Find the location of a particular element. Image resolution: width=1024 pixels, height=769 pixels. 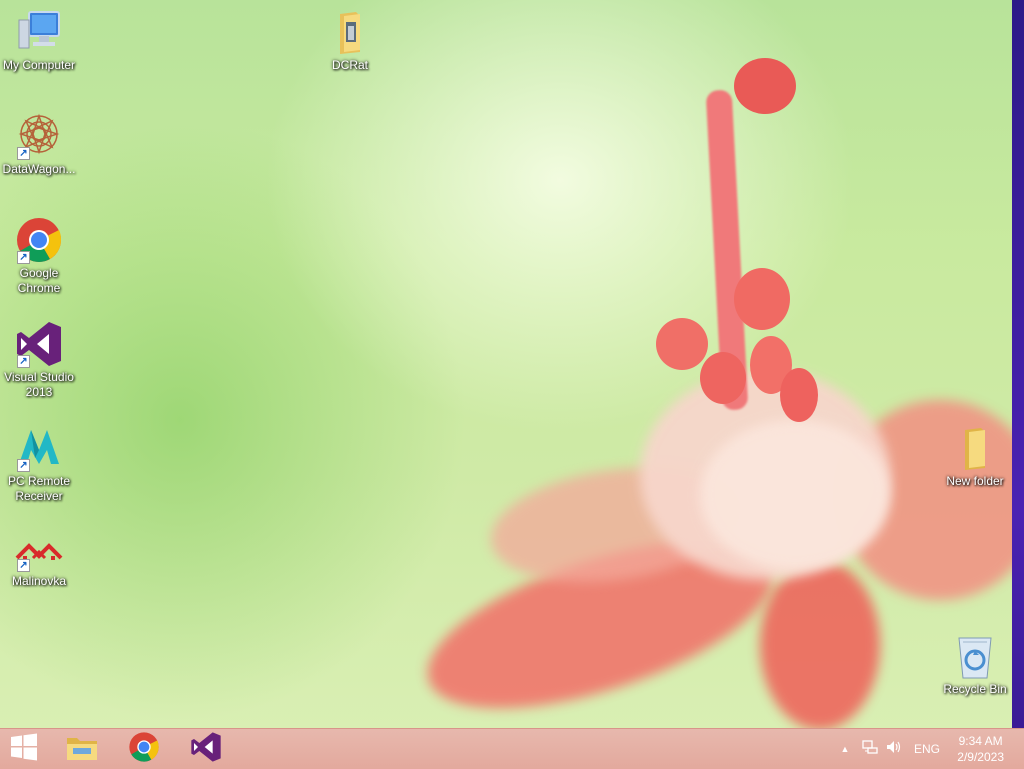

desktop-icon-new-folder: New folder is located at coordinates (975, 456).